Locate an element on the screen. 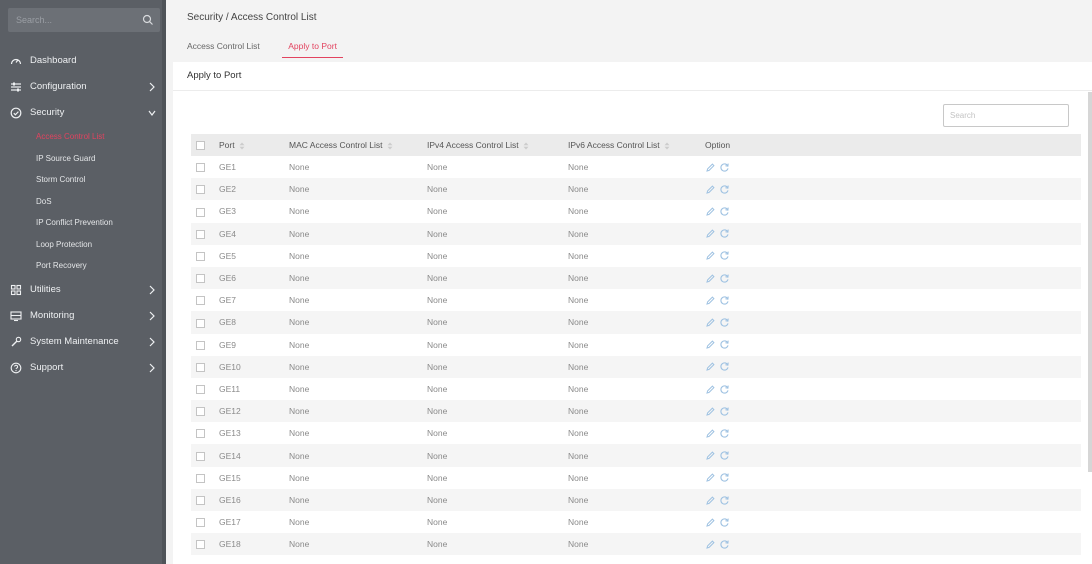  table-row: GE13 None None None is located at coordinates (636, 433).